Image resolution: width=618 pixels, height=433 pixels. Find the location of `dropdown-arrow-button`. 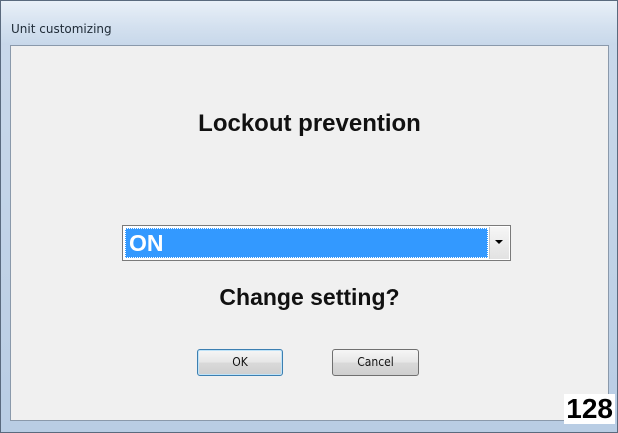

dropdown-arrow-button is located at coordinates (499, 243).